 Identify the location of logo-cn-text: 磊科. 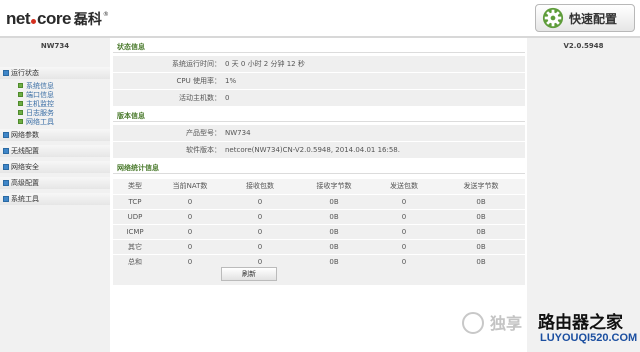
(87, 20).